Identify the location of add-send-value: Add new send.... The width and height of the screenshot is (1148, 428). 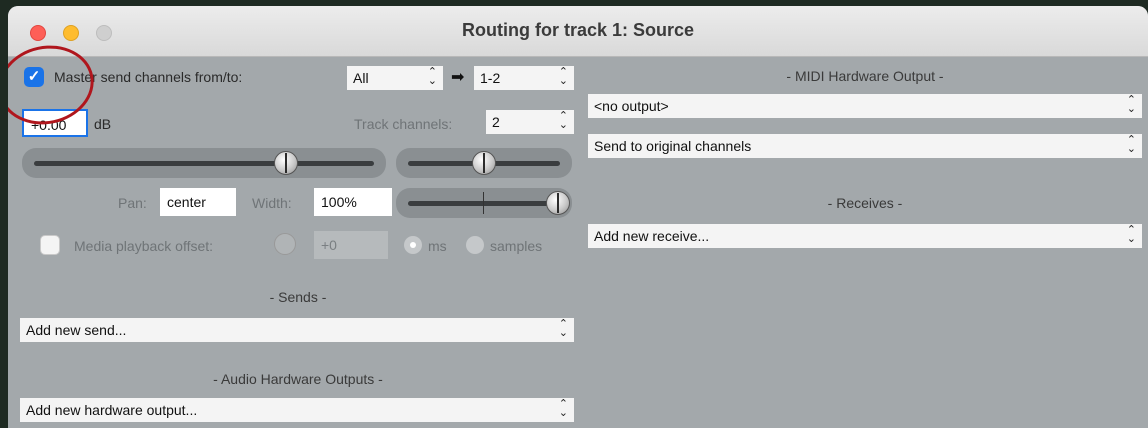
(76, 330).